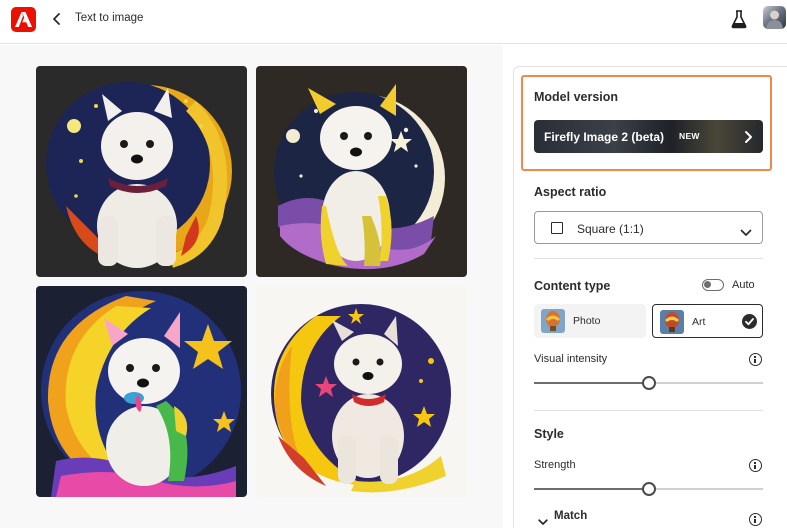 The image size is (787, 528). I want to click on content-type-photo: Photo, so click(590, 321).